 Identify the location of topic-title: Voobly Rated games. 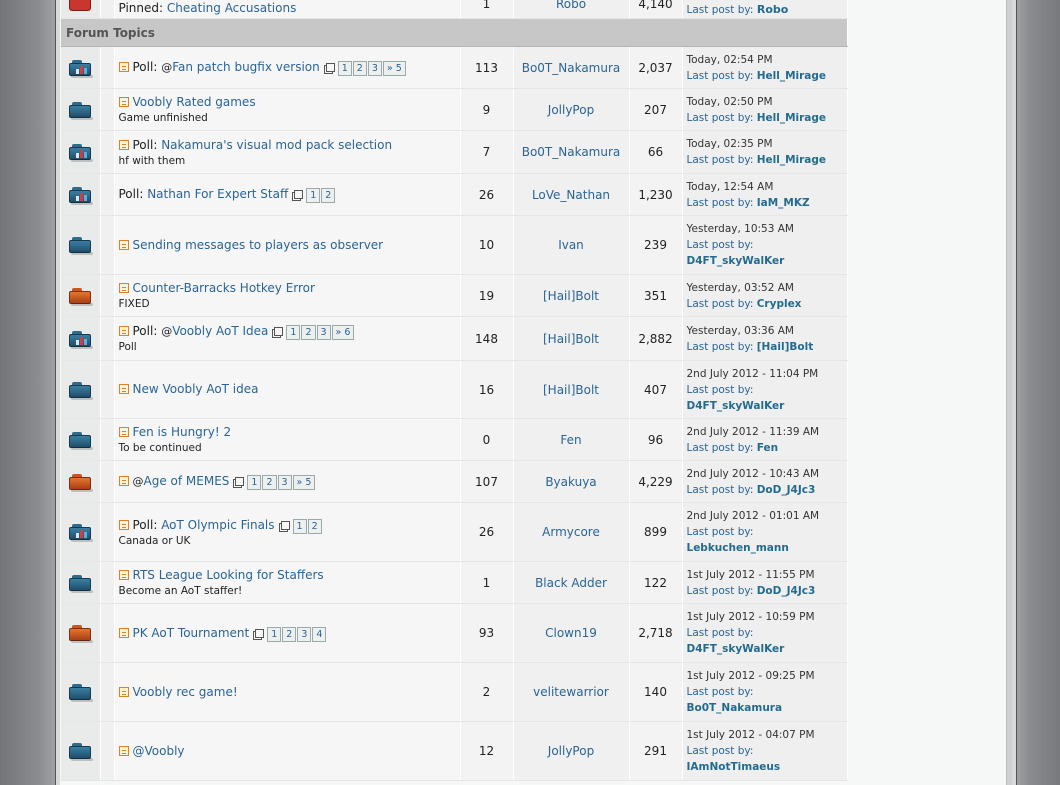
(194, 102).